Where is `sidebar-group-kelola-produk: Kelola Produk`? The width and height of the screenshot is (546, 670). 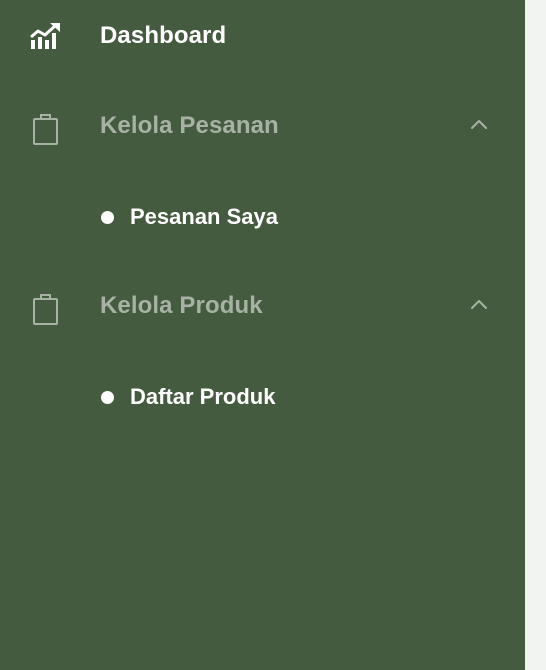
sidebar-group-kelola-produk: Kelola Produk is located at coordinates (262, 306).